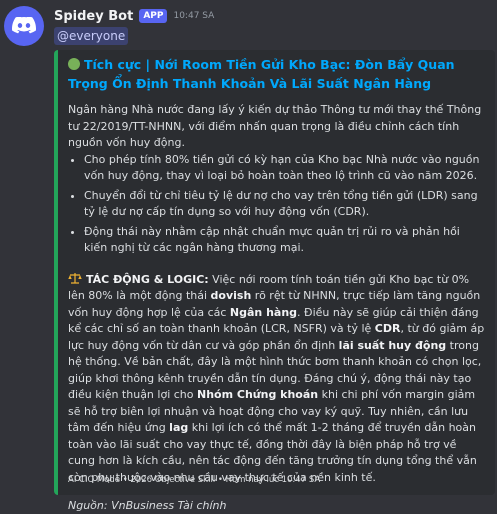 This screenshot has height=514, width=497. Describe the element at coordinates (147, 505) in the screenshot. I see `source-credit: Nguồn: VnBusiness Tài chính` at that location.